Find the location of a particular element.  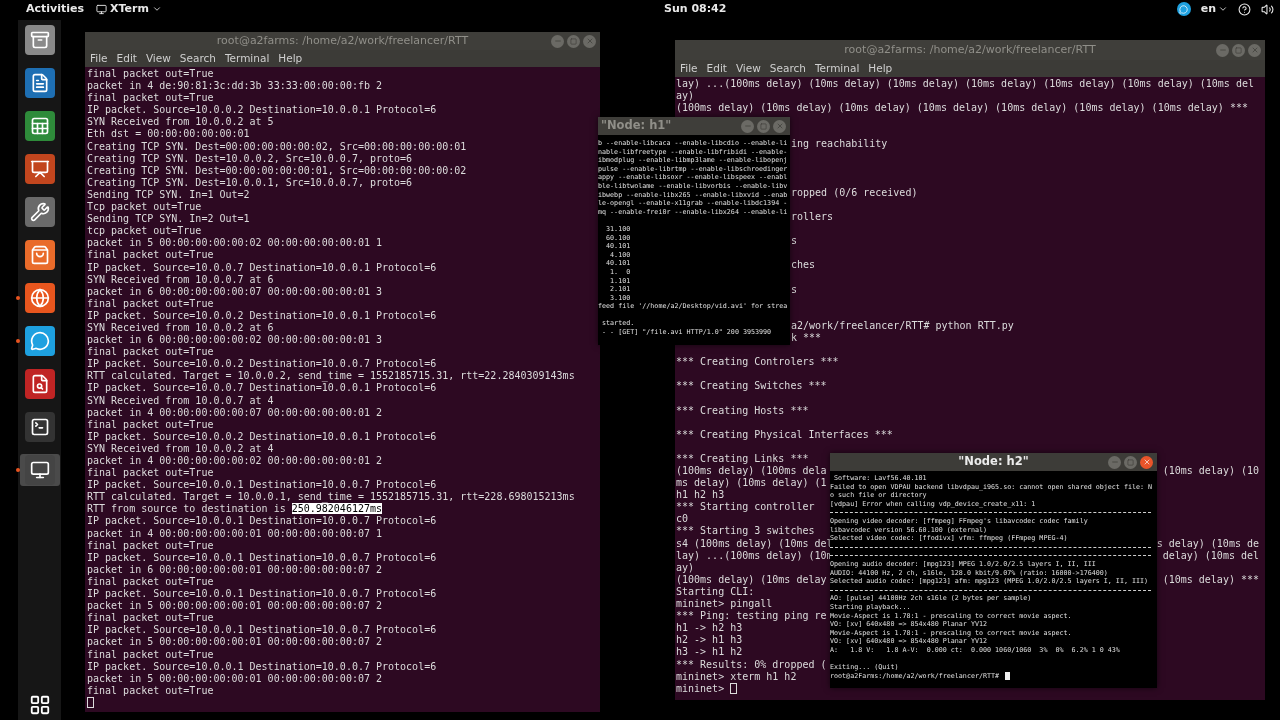

terminal-line: IP packet. Source=10.0.0.2 Destination=10.0.0.7 Protocol=6 is located at coordinates (262, 364).